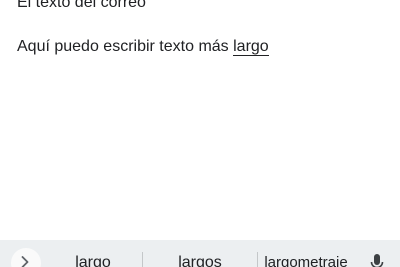  Describe the element at coordinates (306, 260) in the screenshot. I see `suggestion-item: largometraje` at that location.